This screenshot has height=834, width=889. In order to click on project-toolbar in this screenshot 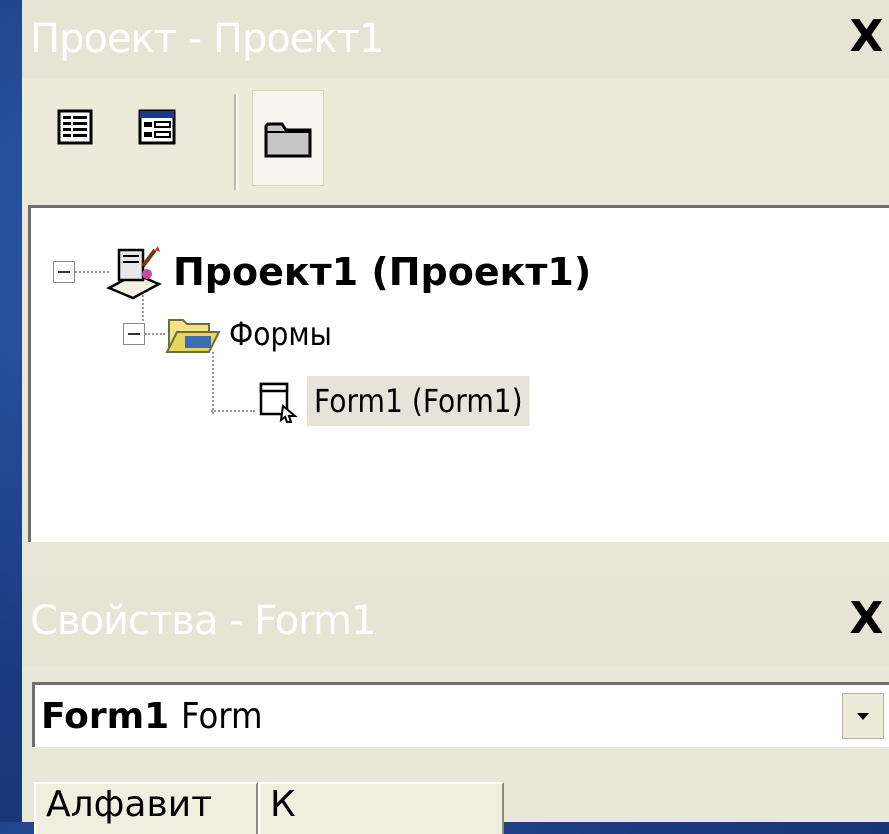, I will do `click(455, 139)`.